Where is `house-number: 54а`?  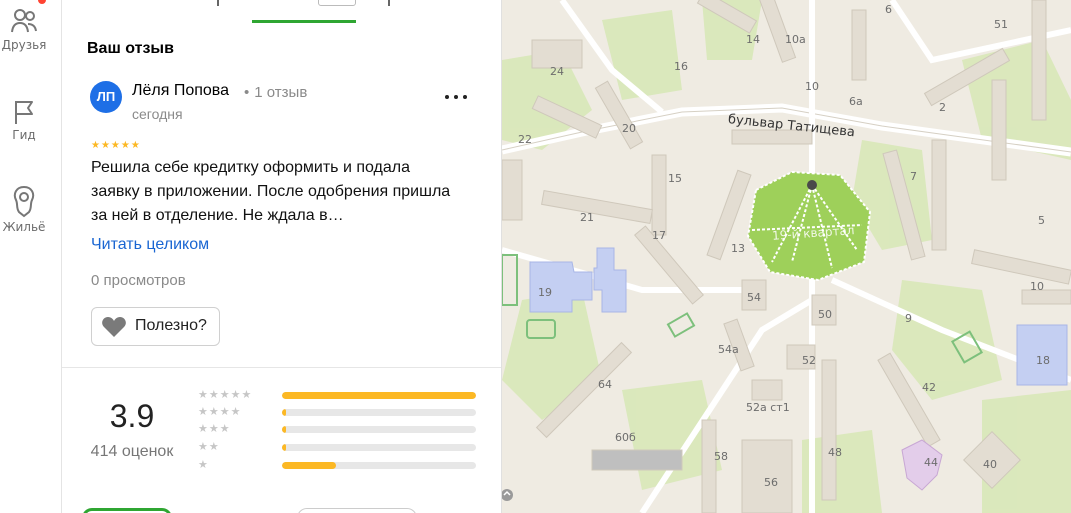 house-number: 54а is located at coordinates (728, 349).